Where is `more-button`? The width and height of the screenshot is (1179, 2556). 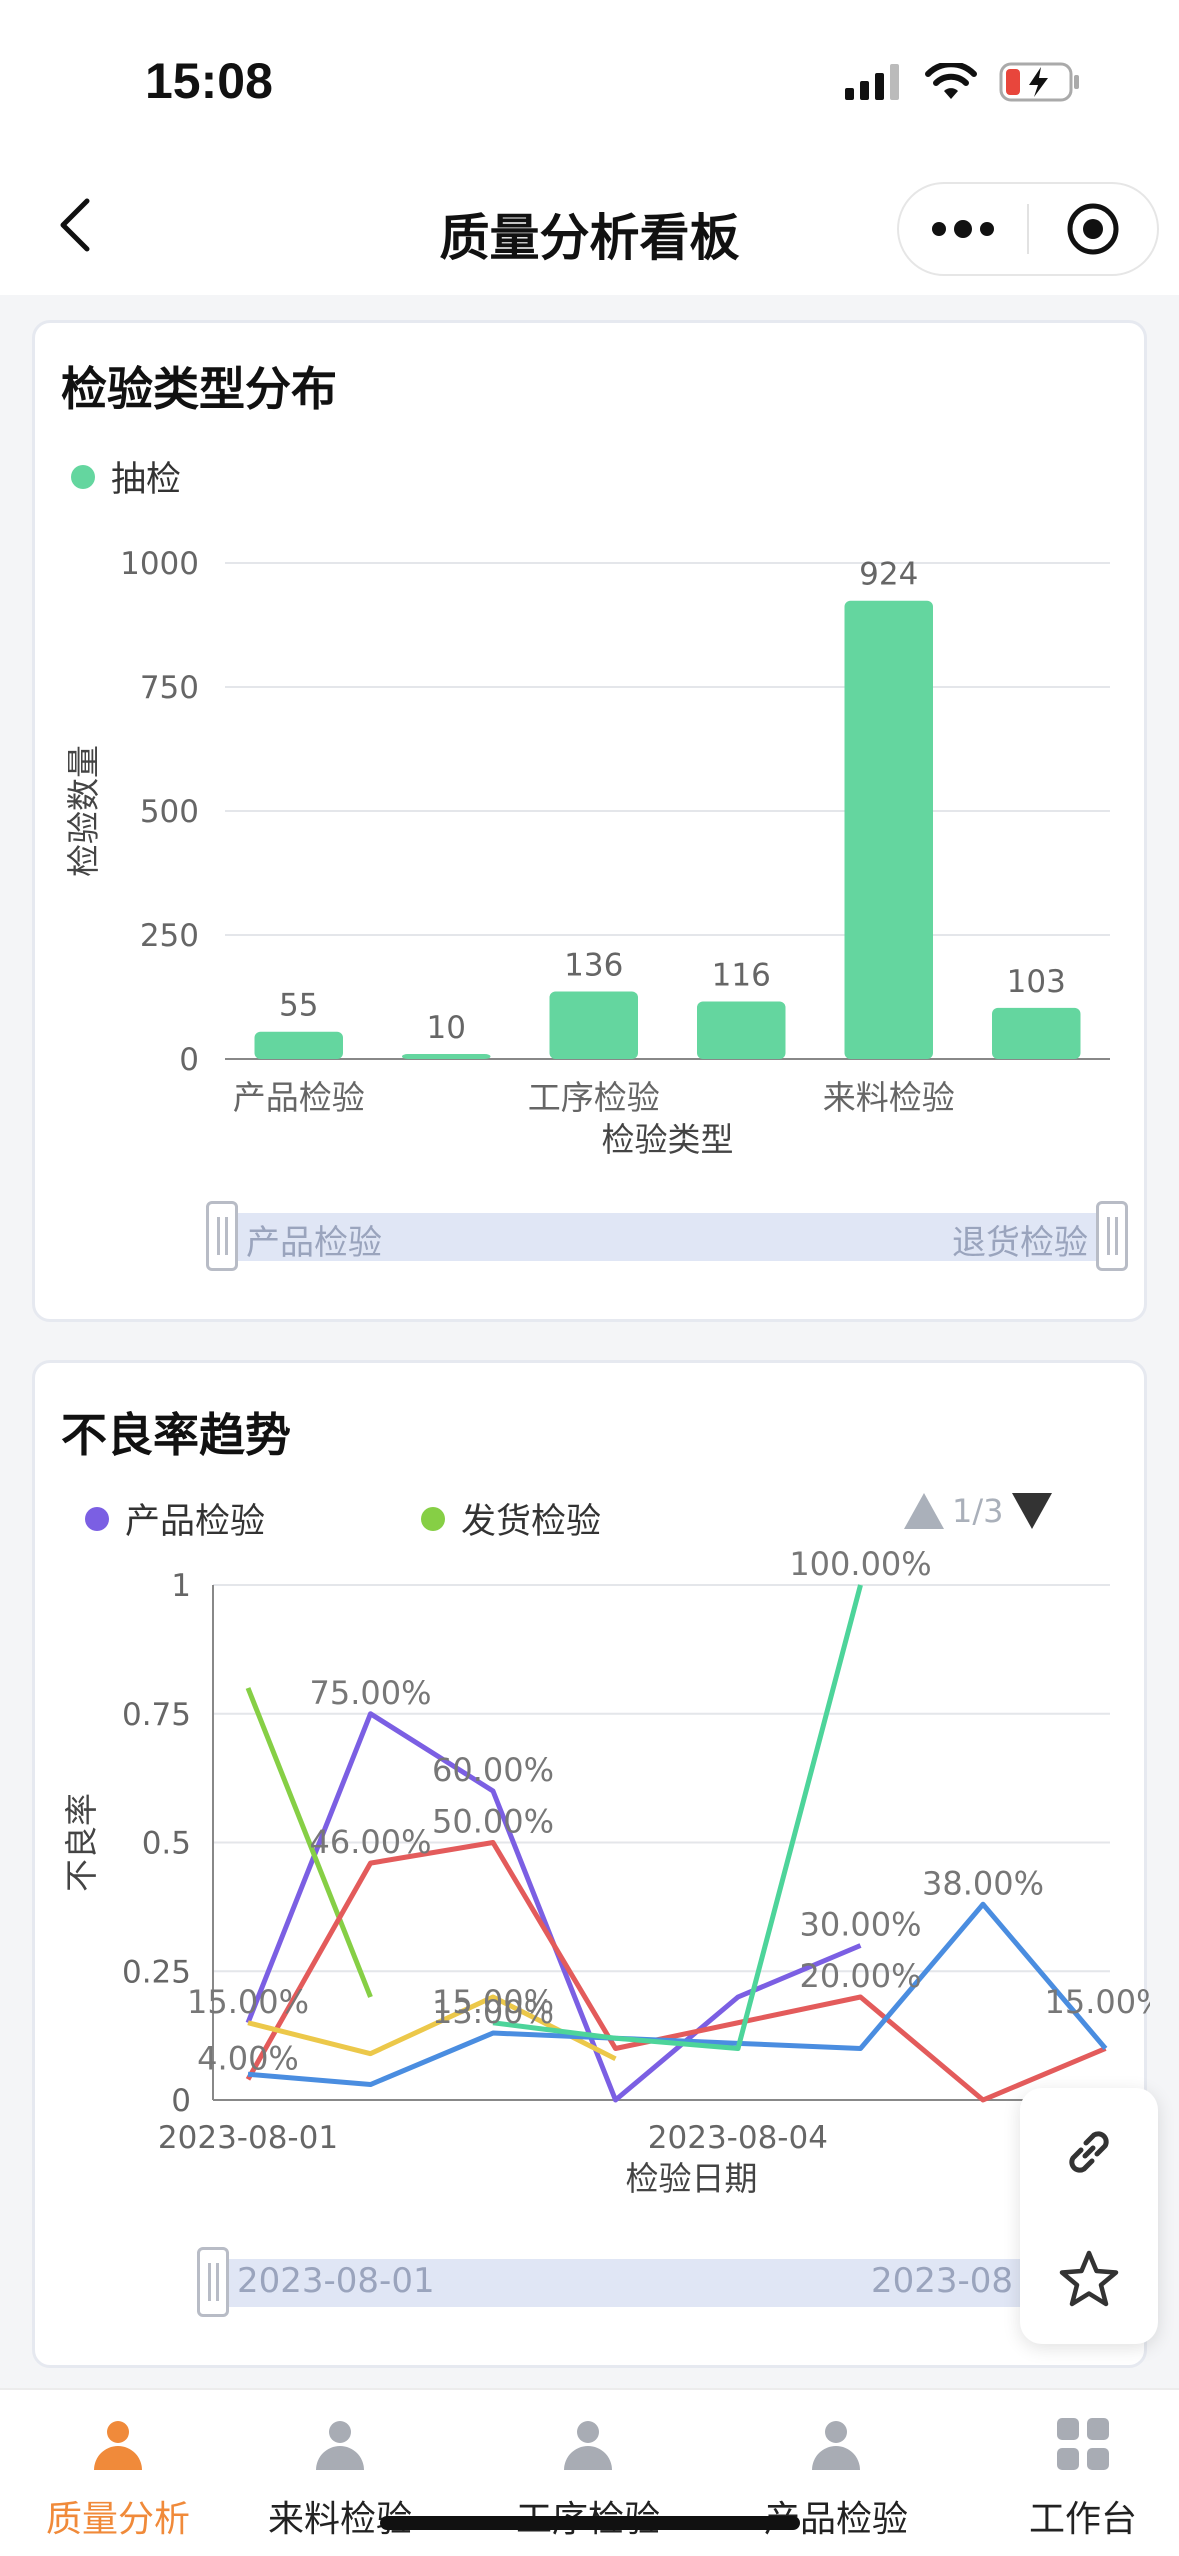 more-button is located at coordinates (963, 229).